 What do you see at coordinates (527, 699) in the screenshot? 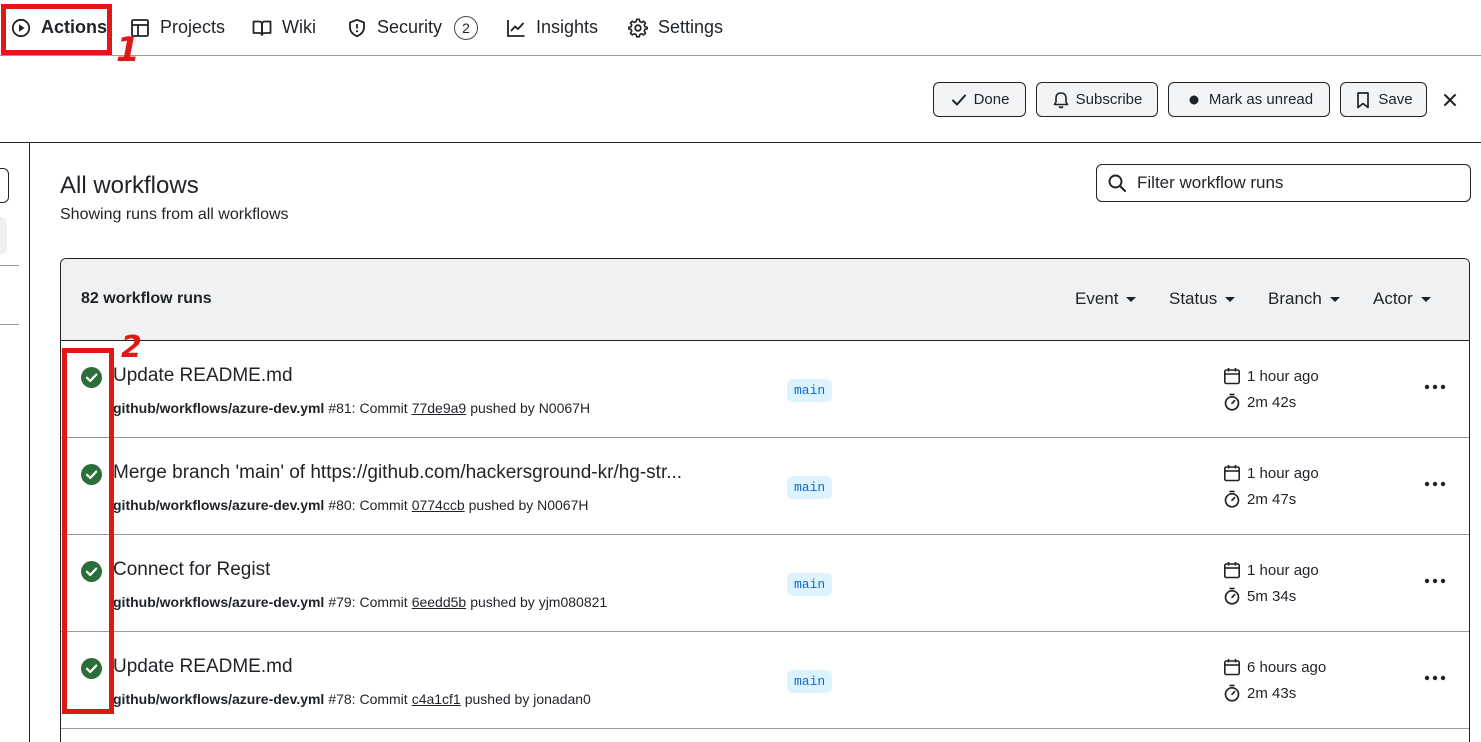
I see `run-pushed-by: pushed by jonadan0` at bounding box center [527, 699].